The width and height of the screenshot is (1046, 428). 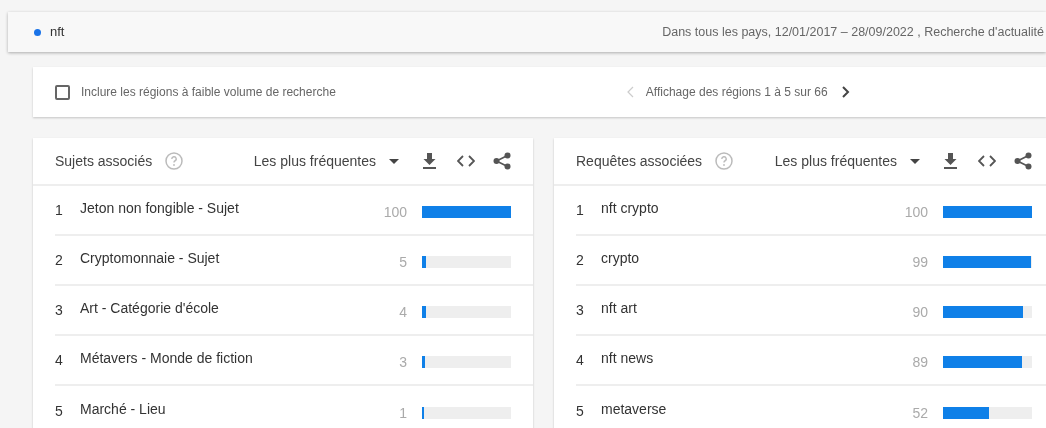 What do you see at coordinates (208, 92) in the screenshot?
I see `checkbox-label: Inclure les régions à faible volume de recherche` at bounding box center [208, 92].